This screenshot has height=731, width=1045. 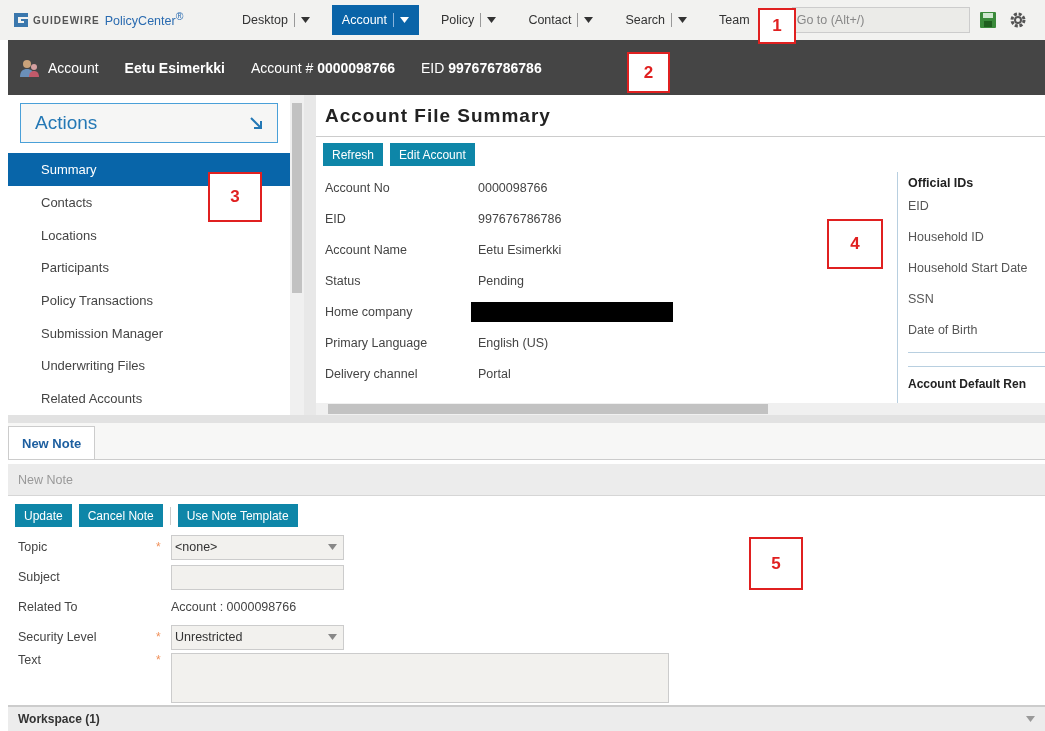 What do you see at coordinates (144, 20) in the screenshot?
I see `product-name: PolicyCenter$^{®}$` at bounding box center [144, 20].